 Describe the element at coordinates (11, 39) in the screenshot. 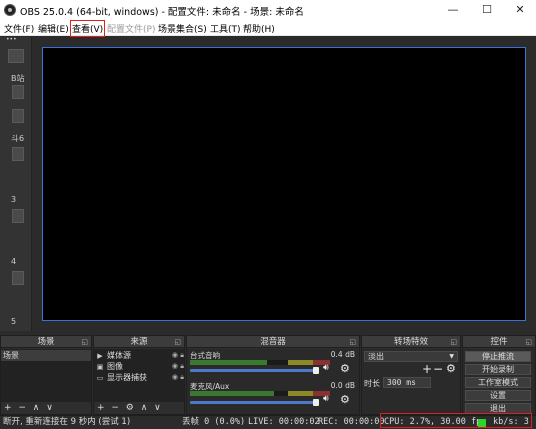

I see `strip-dots: •••` at that location.